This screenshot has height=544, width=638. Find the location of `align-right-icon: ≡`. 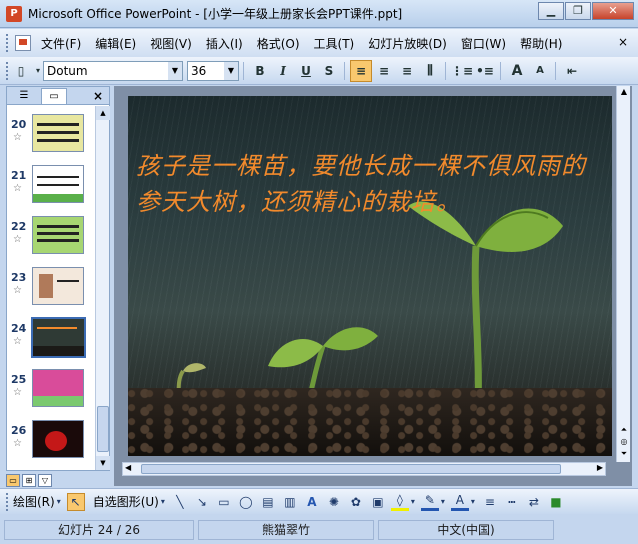

align-right-icon: ≡ is located at coordinates (407, 71).